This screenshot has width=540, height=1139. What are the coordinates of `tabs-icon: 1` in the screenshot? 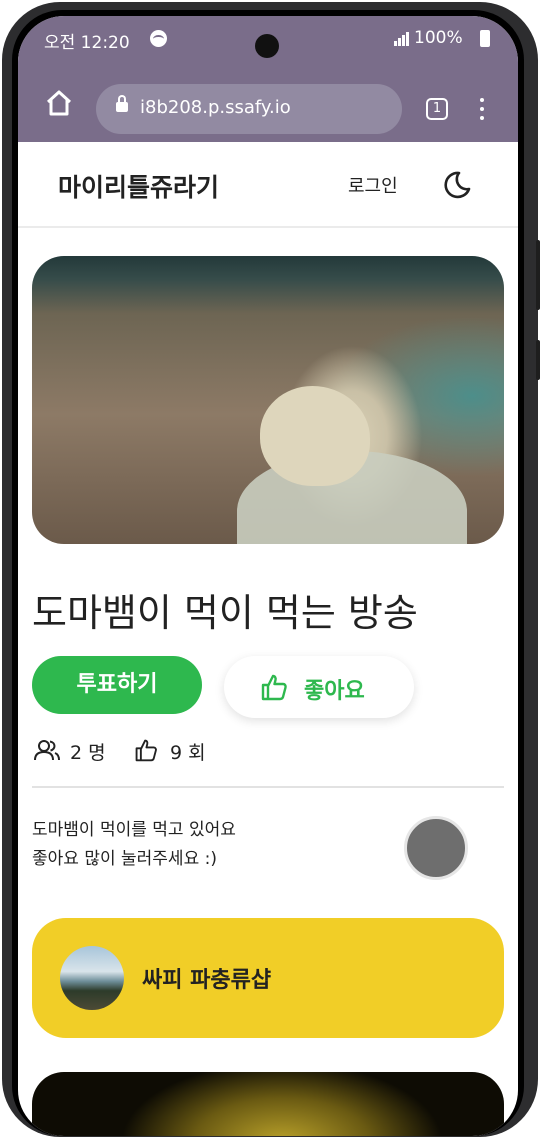 It's located at (437, 109).